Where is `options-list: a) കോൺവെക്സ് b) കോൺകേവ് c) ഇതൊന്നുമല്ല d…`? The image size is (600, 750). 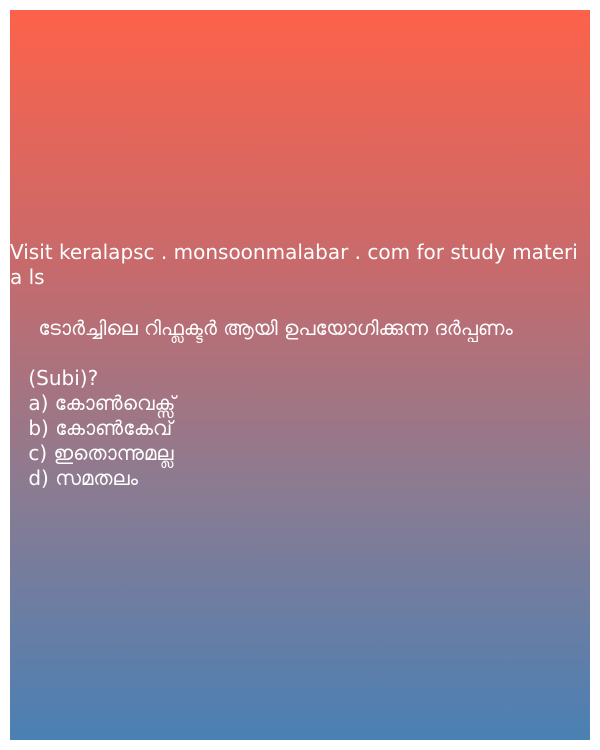
options-list: a) കോൺവെക്സ് b) കോൺകേവ് c) ഇതൊന്നുമല്ല d… is located at coordinates (98, 441).